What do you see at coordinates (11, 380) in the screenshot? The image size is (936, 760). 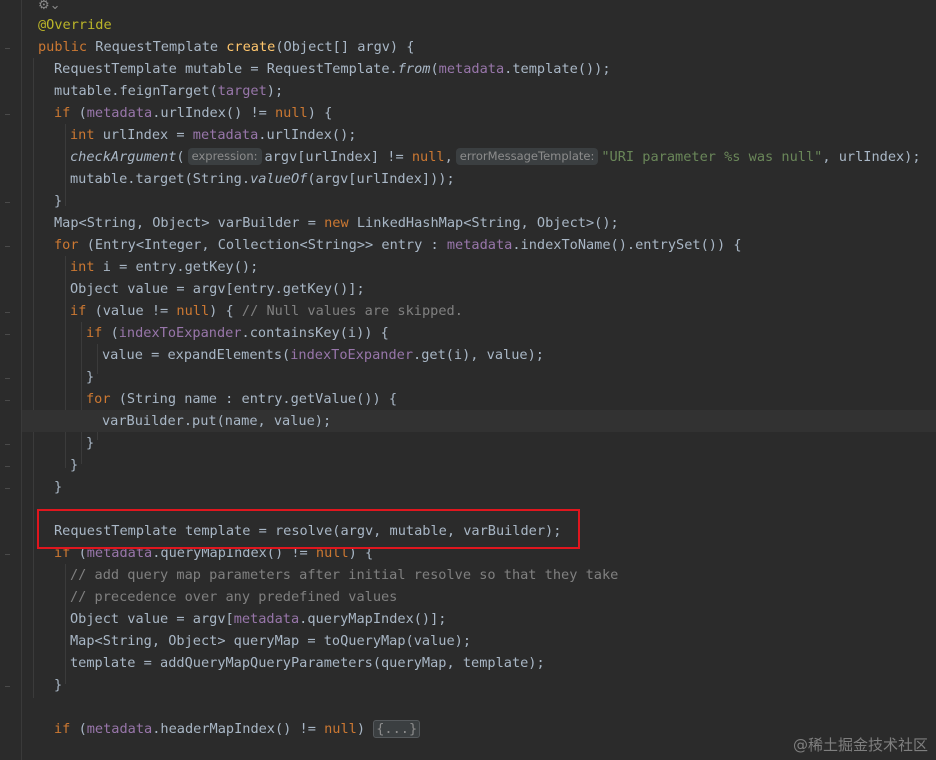 I see `editor-gutter` at bounding box center [11, 380].